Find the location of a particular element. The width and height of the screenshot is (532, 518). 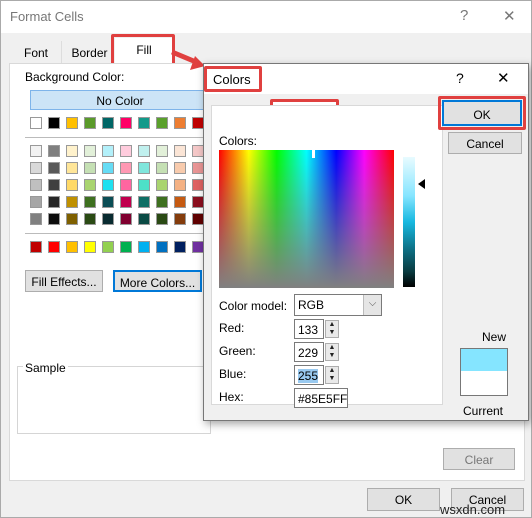

blue-value-selected: 255 is located at coordinates (308, 376).